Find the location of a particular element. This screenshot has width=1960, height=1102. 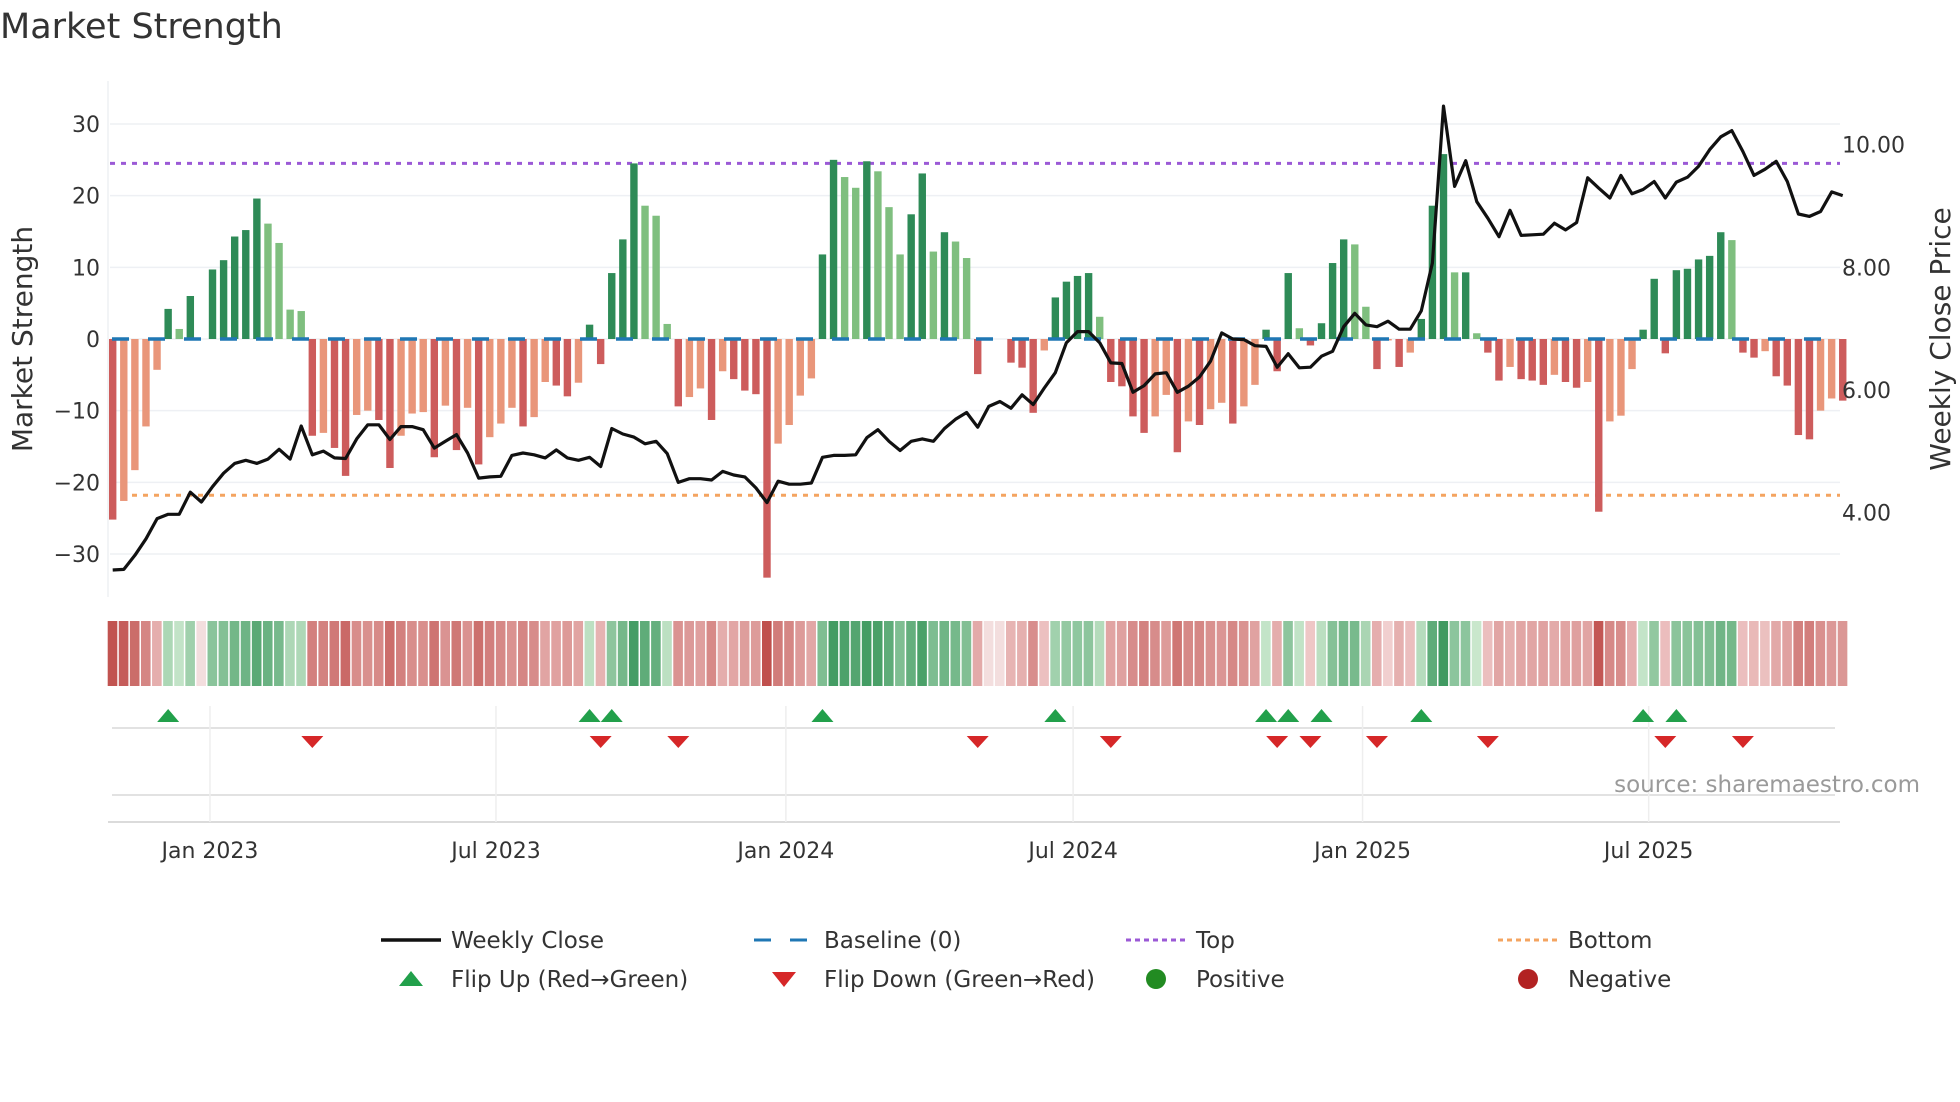

legend-circle-negative-icon is located at coordinates (1528, 979).